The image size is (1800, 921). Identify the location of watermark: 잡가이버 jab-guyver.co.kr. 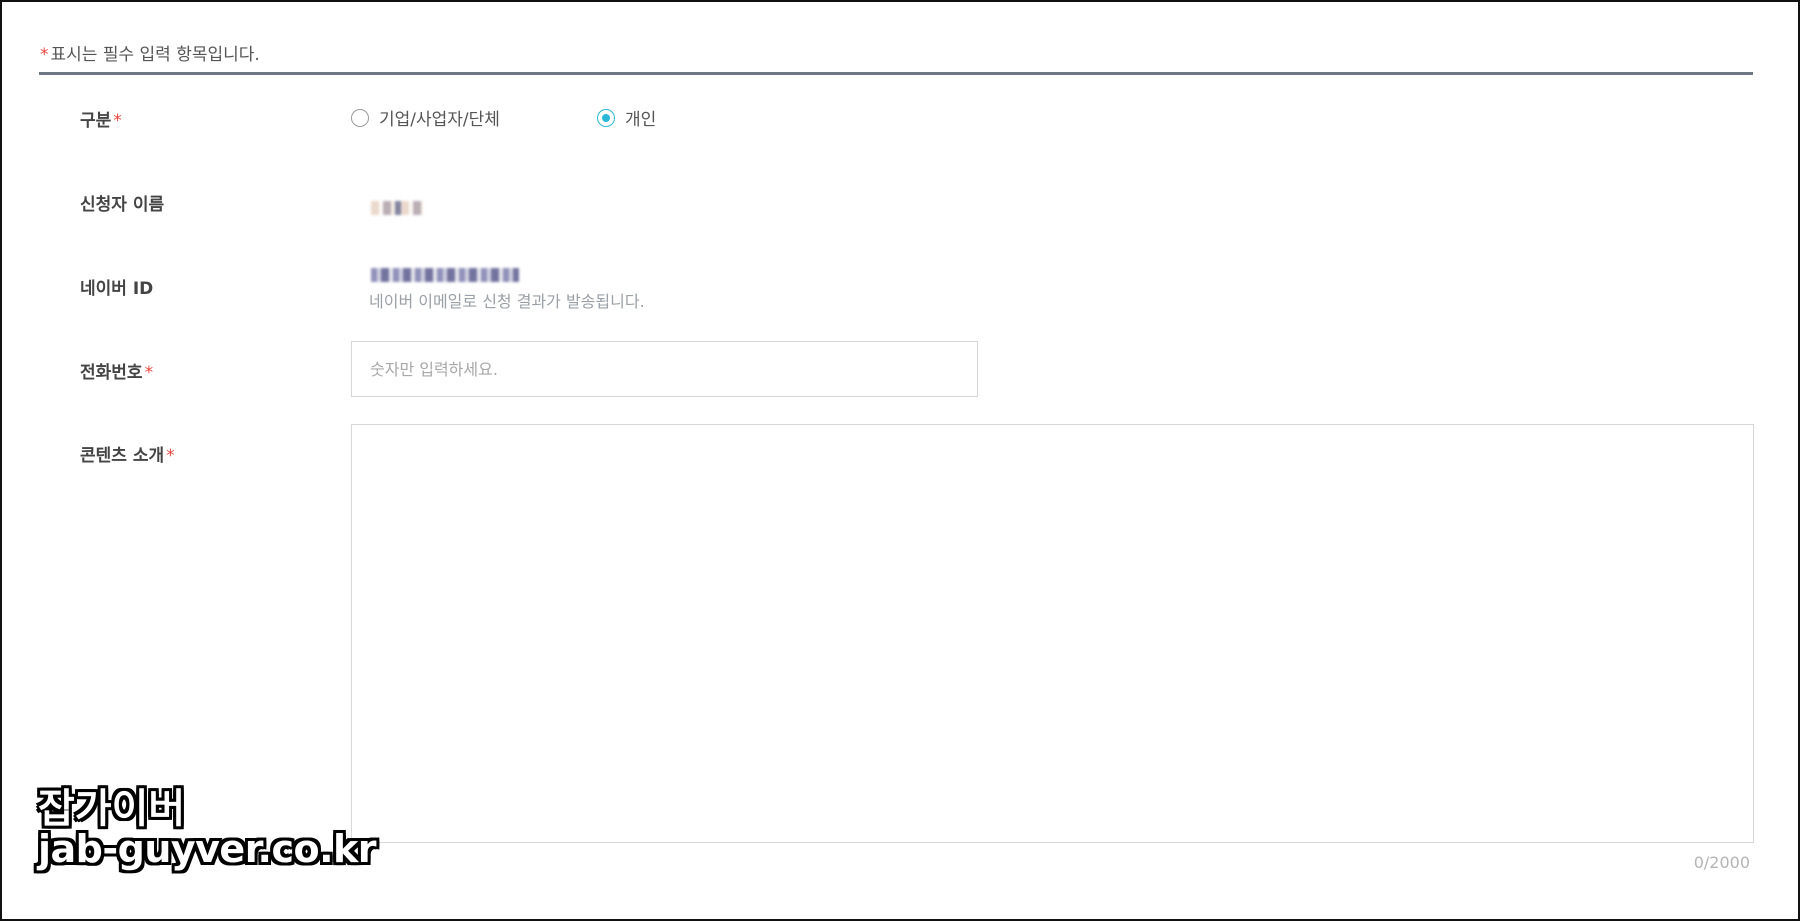
(207, 828).